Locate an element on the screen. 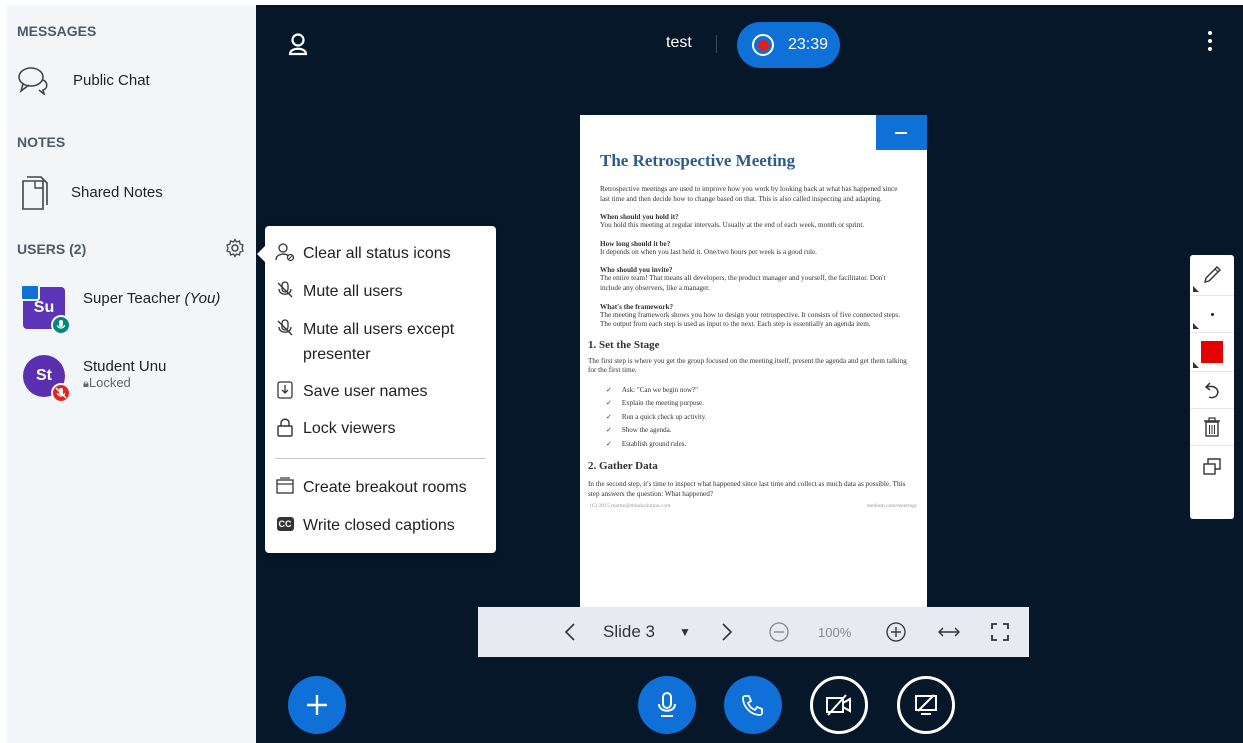  menu-item-create-breakout-rooms: Create breakout rooms is located at coordinates (382, 487).